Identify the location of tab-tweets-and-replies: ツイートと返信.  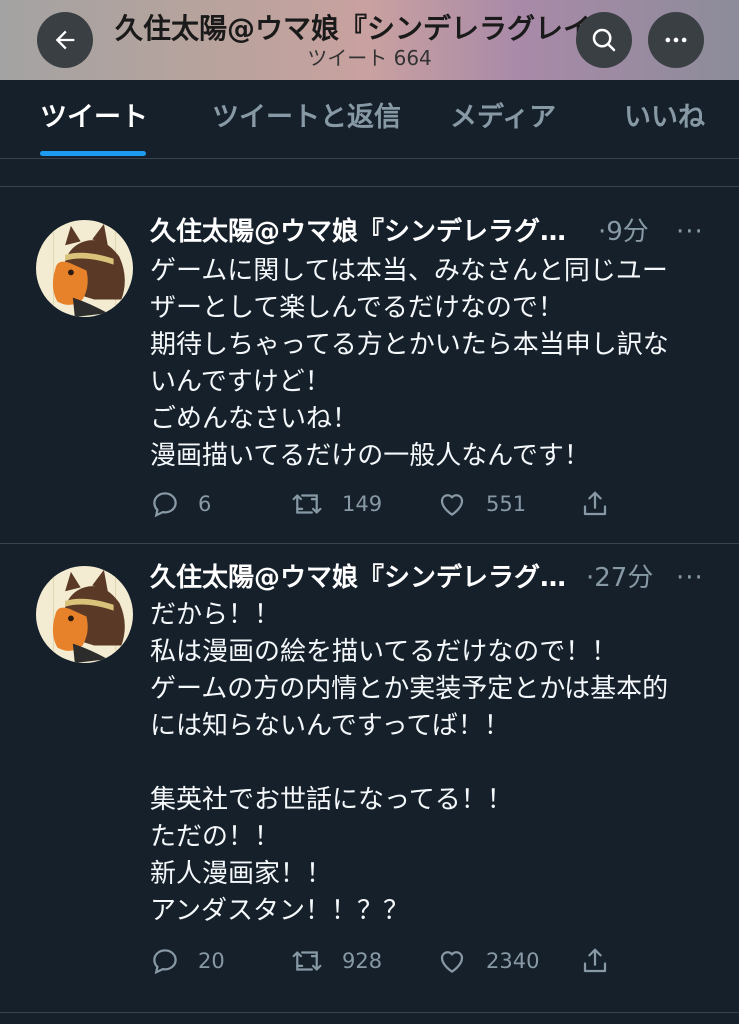
(306, 118).